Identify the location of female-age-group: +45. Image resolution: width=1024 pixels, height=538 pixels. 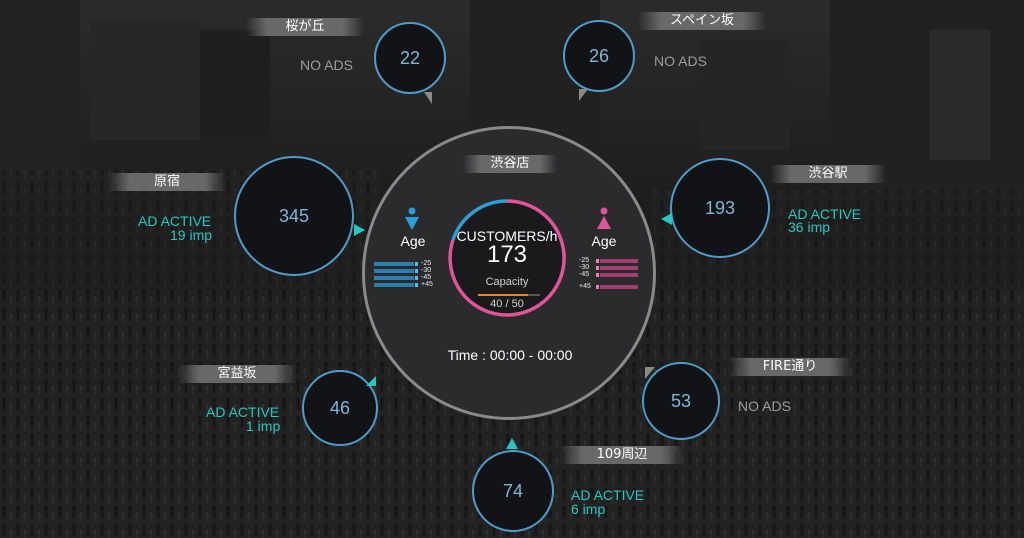
(585, 286).